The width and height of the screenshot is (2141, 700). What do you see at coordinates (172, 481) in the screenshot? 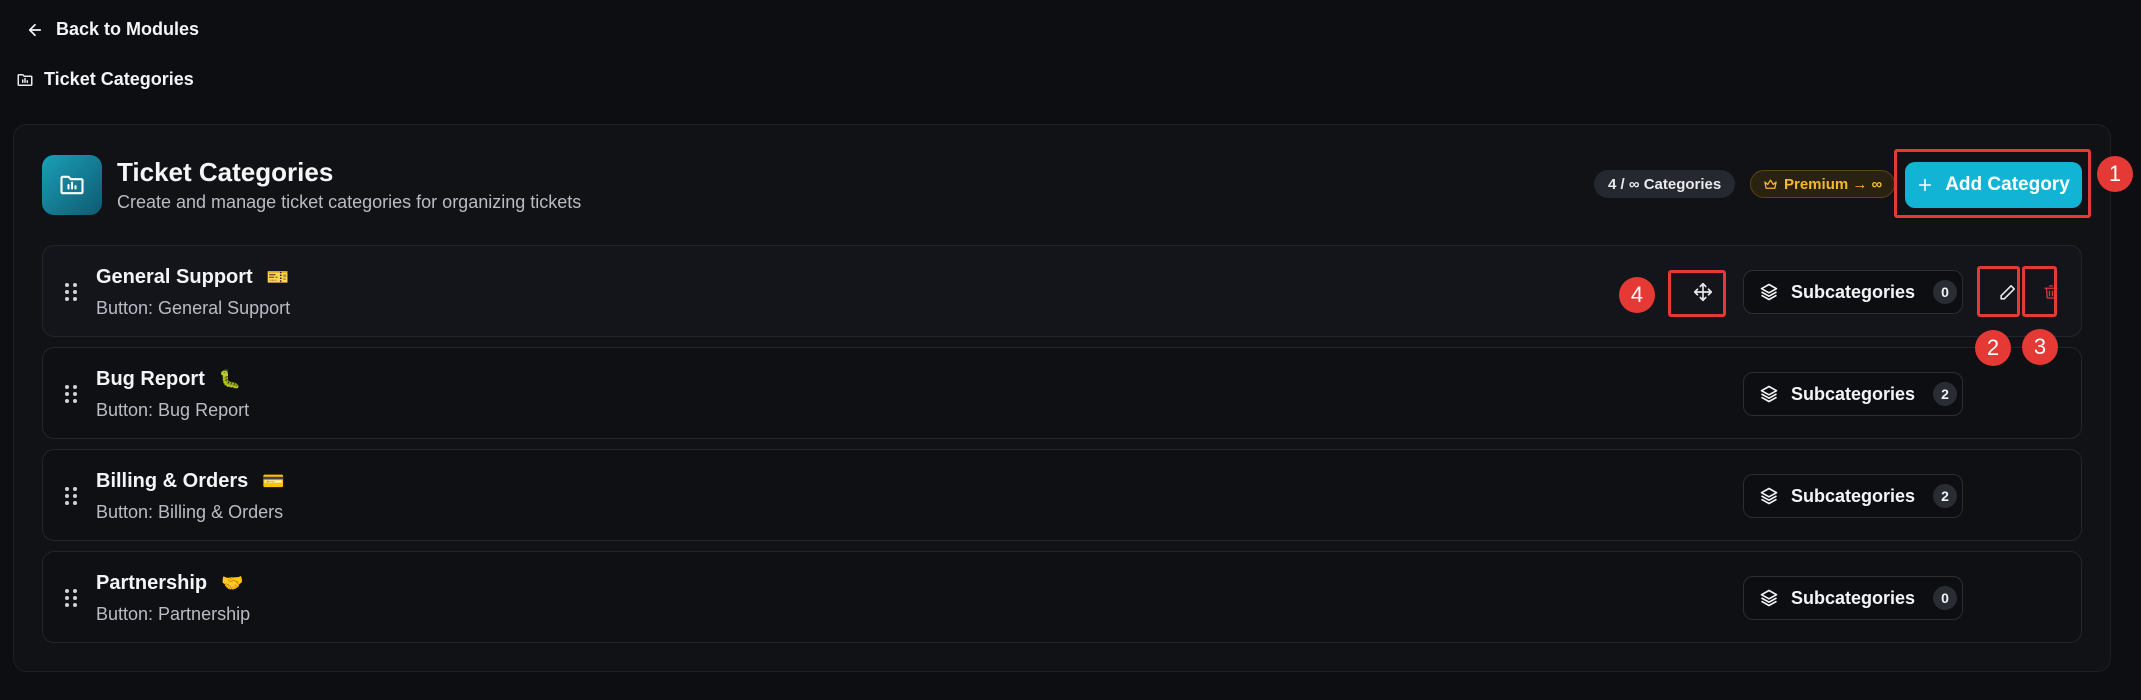
I see `category-name-text: Billing & Orders` at bounding box center [172, 481].